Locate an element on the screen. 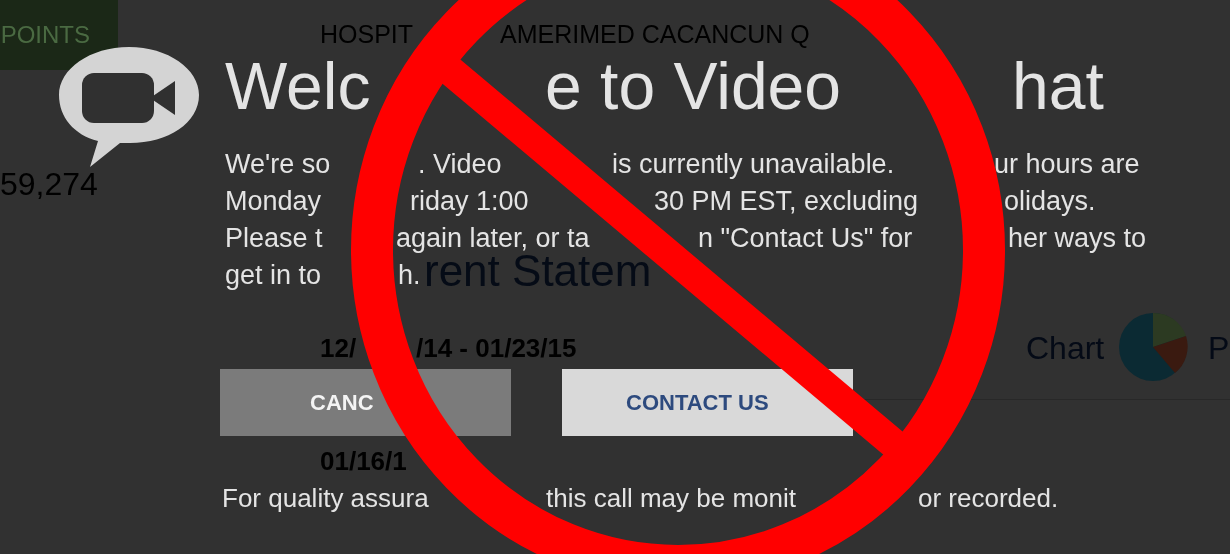 This screenshot has height=554, width=1230. message-text: her ways to is located at coordinates (1077, 238).